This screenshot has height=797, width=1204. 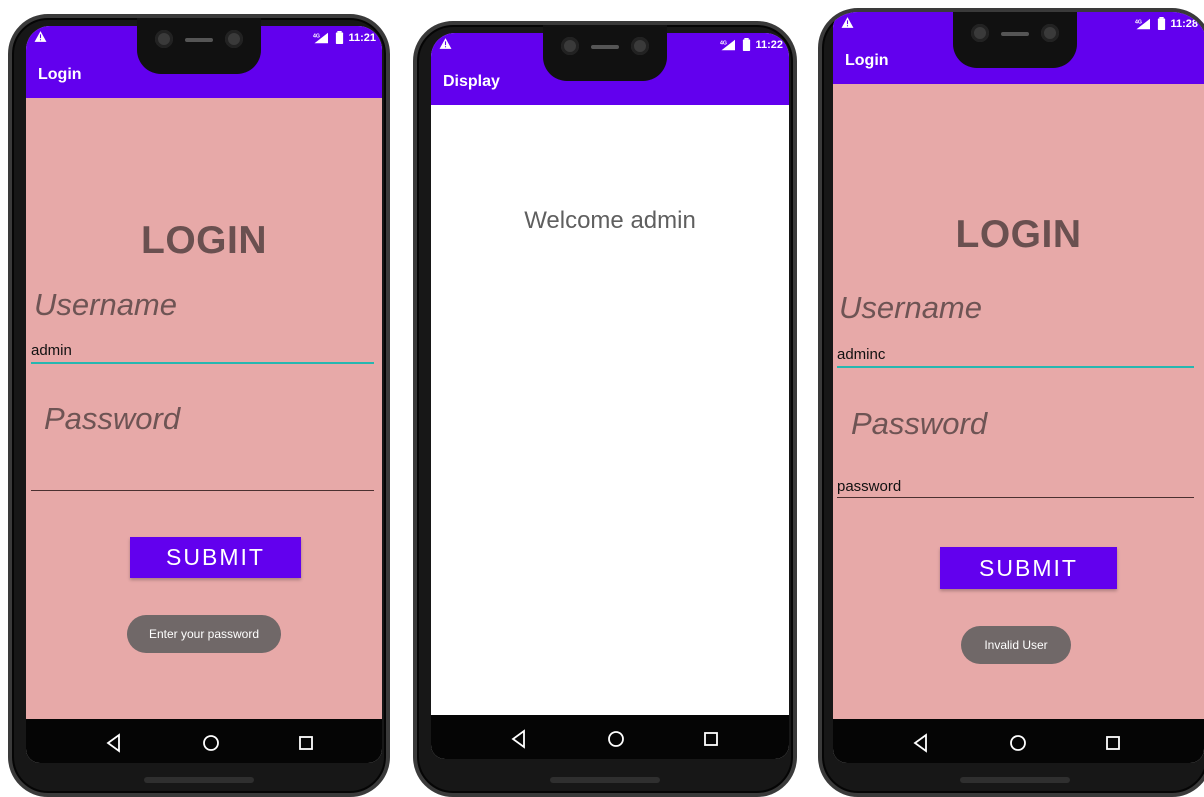 I want to click on status-right: 4G 11:28, so click(x=1166, y=23).